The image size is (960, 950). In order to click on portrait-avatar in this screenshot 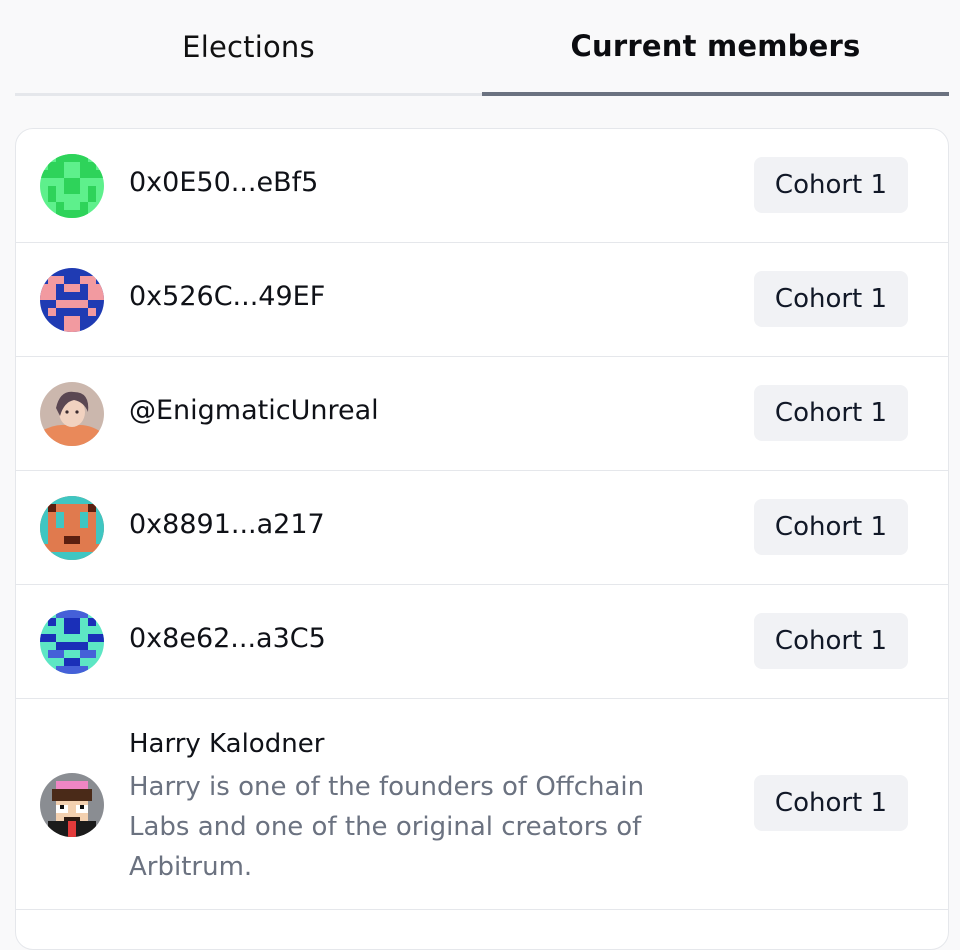, I will do `click(72, 414)`.